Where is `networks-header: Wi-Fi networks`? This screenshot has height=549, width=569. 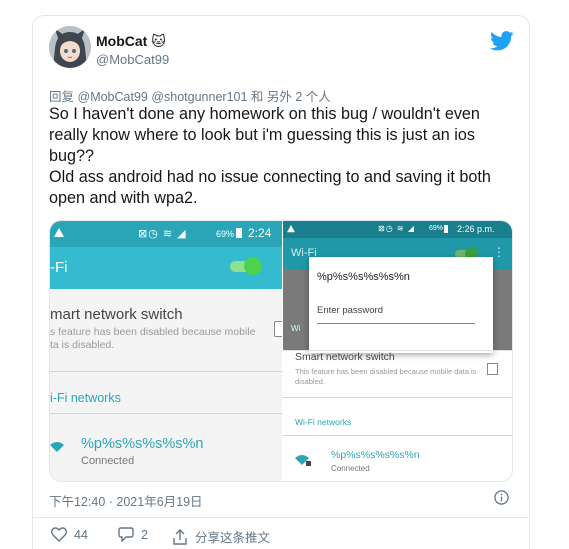 networks-header: Wi-Fi networks is located at coordinates (323, 422).